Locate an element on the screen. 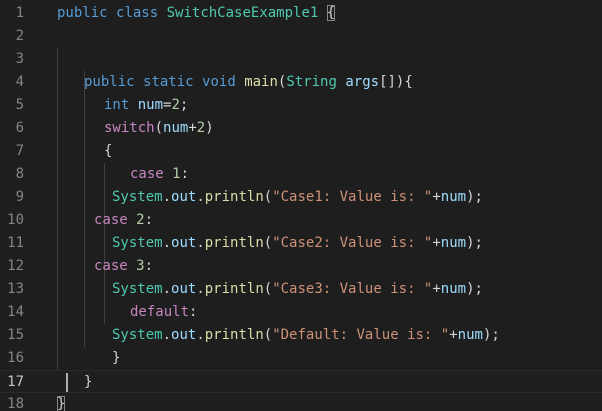 The height and width of the screenshot is (411, 602). line-number: 5 is located at coordinates (19, 105).